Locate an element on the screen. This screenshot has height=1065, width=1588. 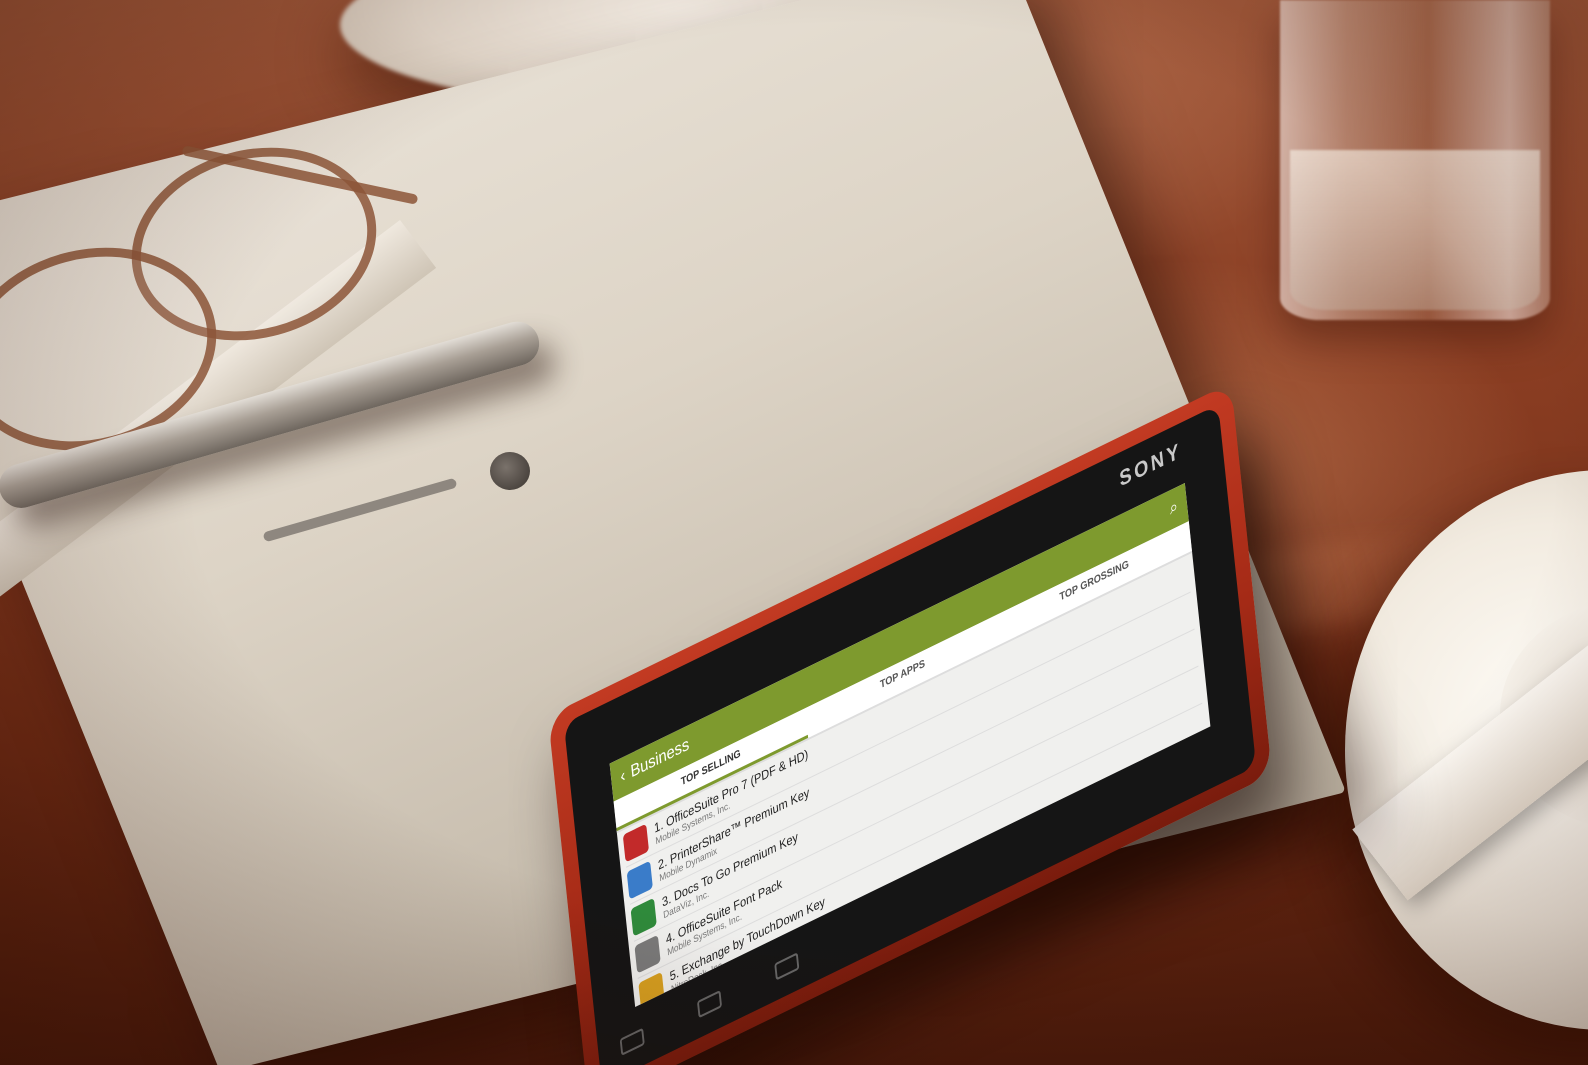
glass-water is located at coordinates (1415, 230).